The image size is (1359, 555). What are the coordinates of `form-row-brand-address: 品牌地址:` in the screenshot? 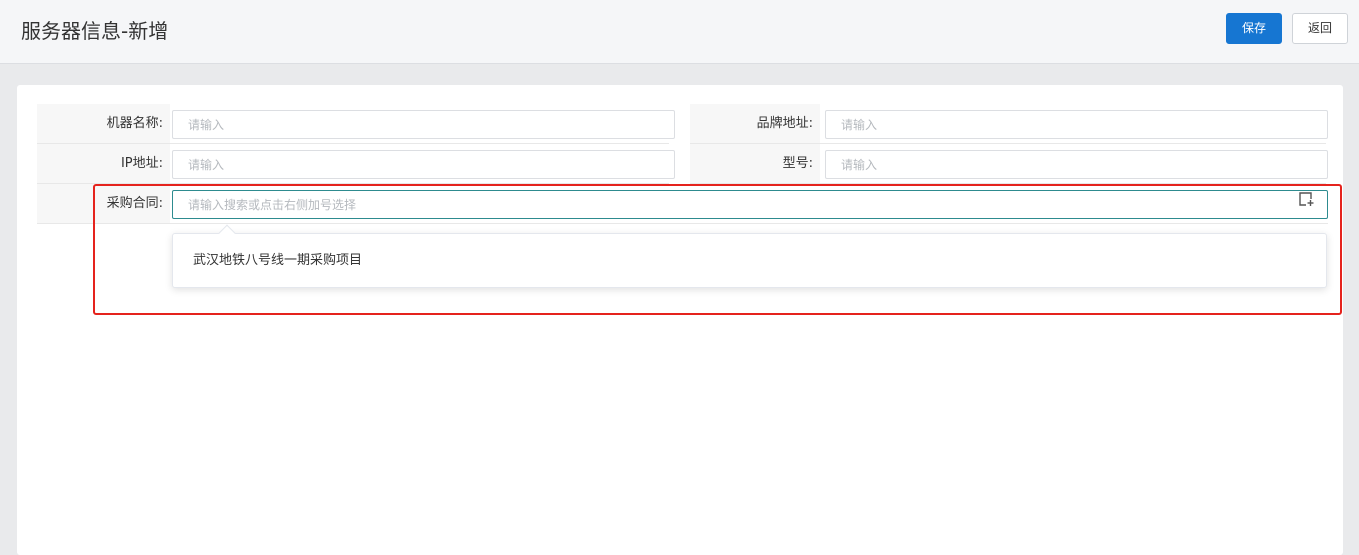 It's located at (1009, 124).